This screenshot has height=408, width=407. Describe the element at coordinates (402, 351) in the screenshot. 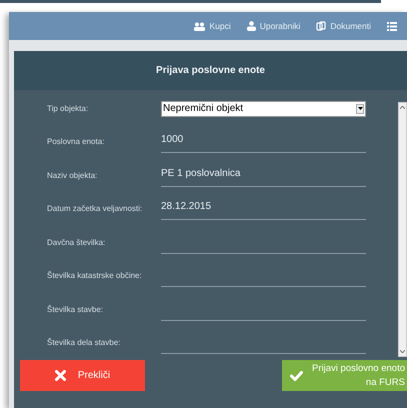

I see `scroll-down-icon` at that location.